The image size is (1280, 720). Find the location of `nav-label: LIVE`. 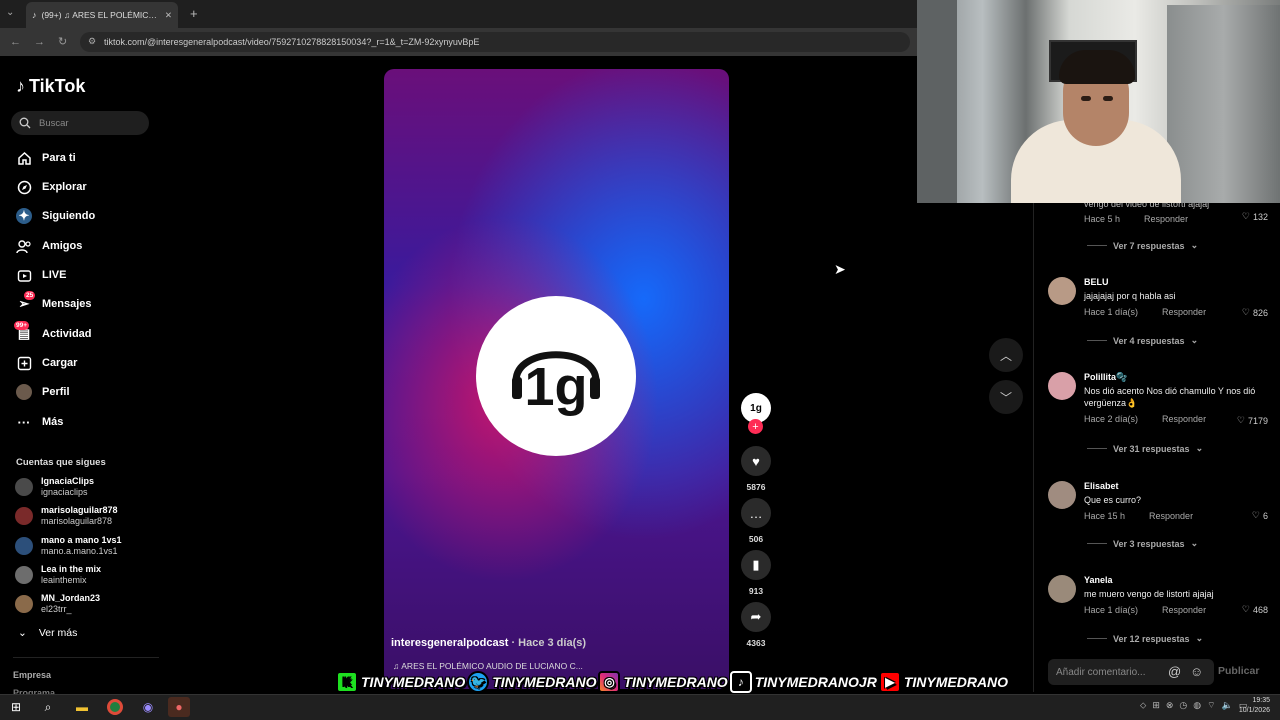

nav-label: LIVE is located at coordinates (54, 275).